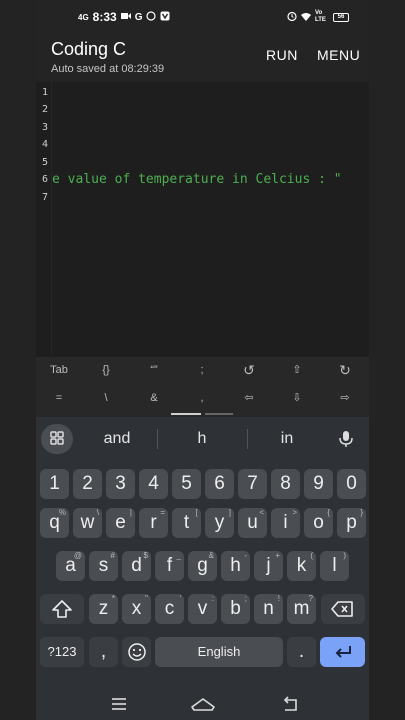  What do you see at coordinates (361, 512) in the screenshot?
I see `key-hint: }` at bounding box center [361, 512].